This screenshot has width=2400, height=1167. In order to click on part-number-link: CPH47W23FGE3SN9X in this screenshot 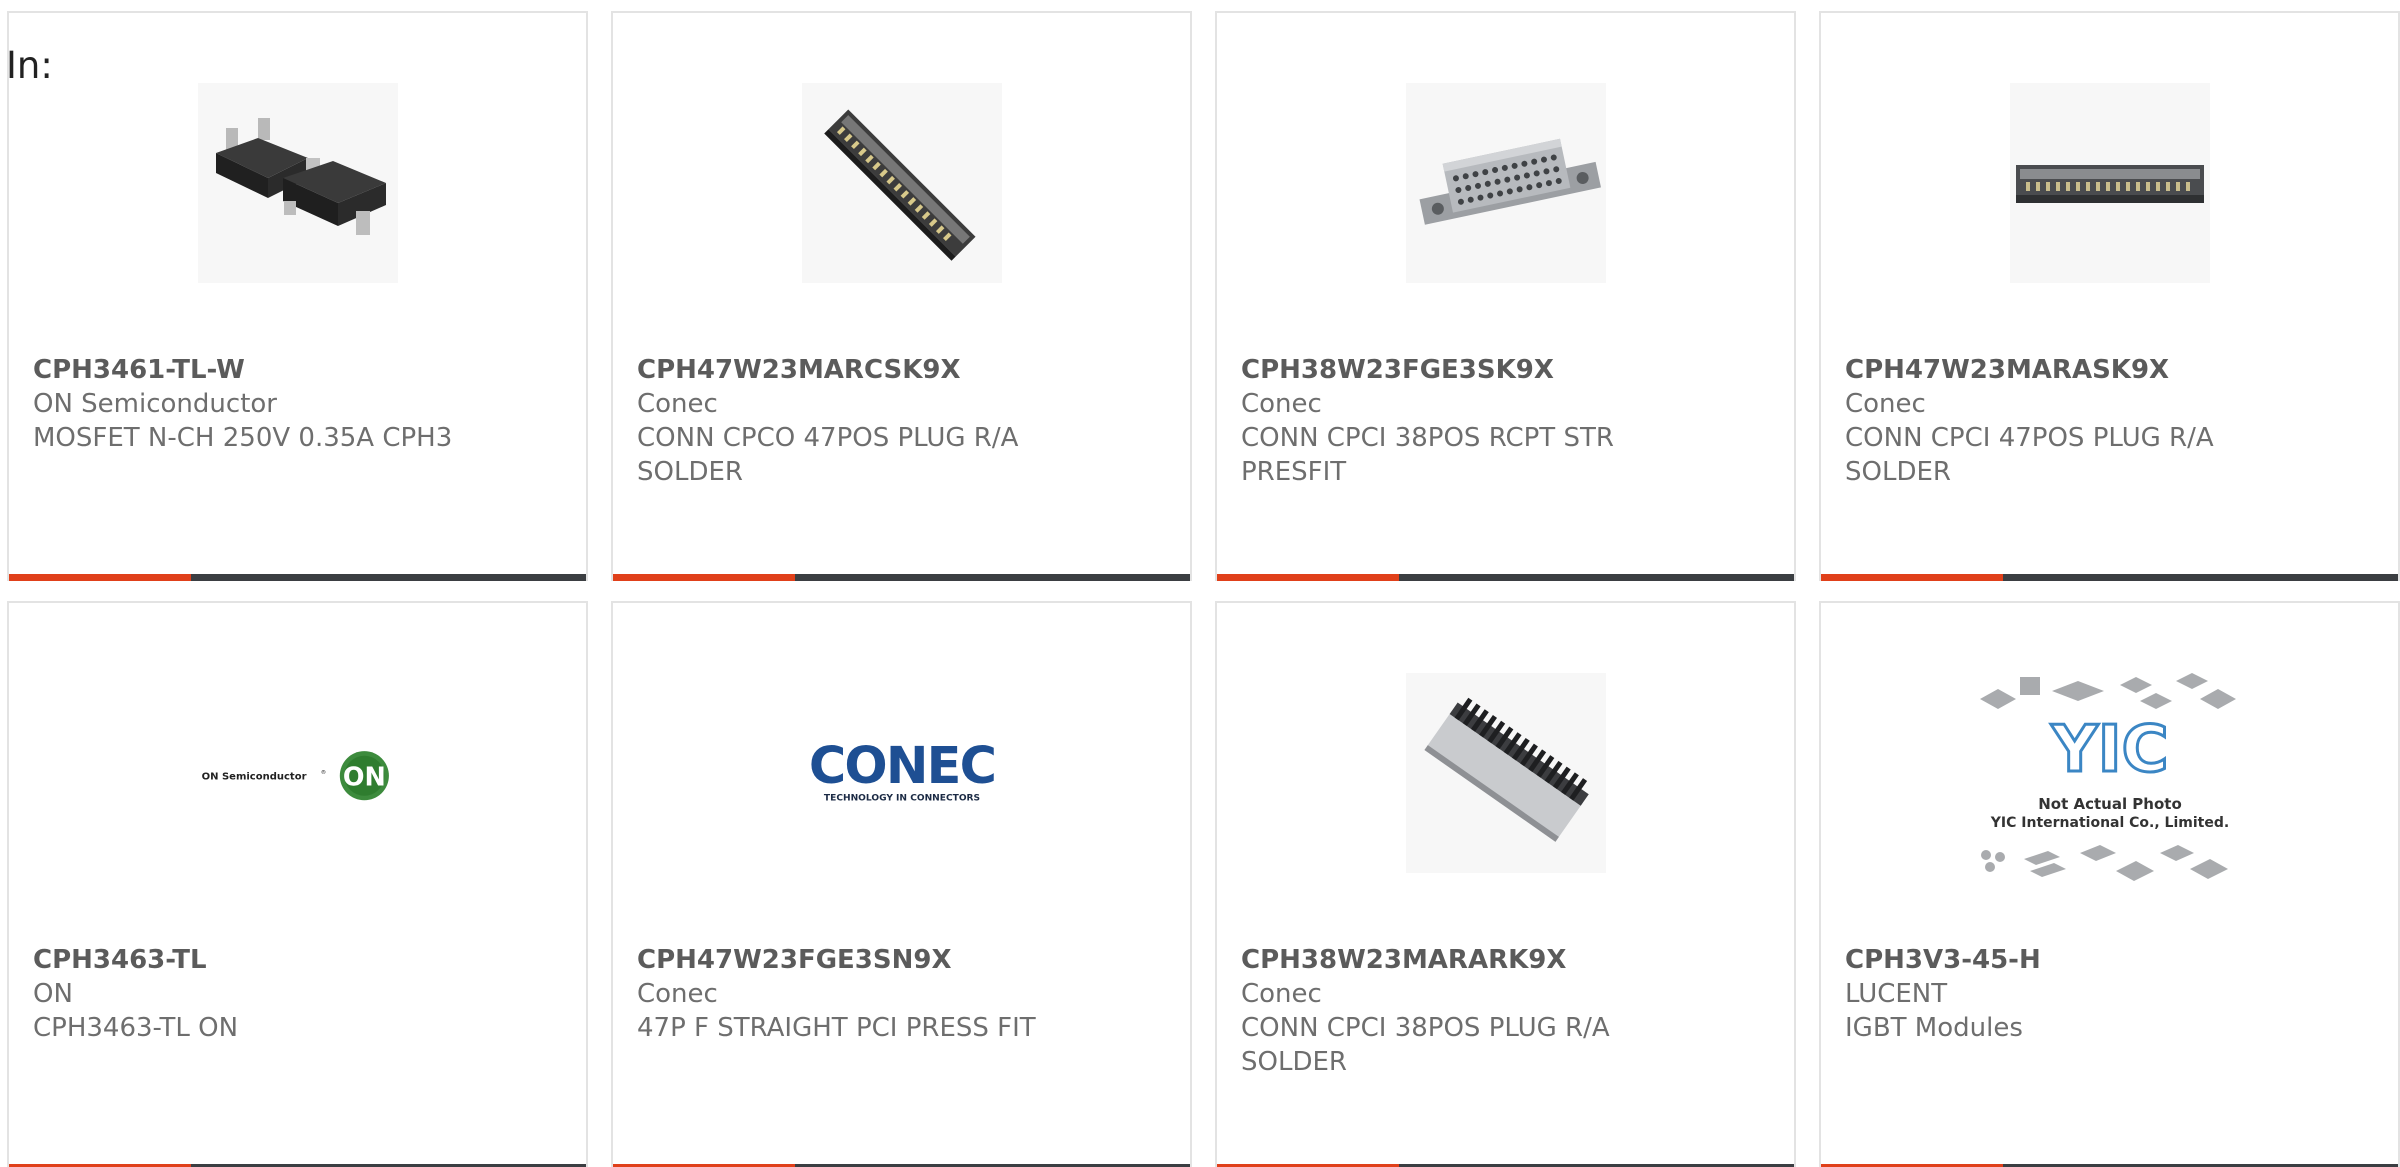, I will do `click(853, 960)`.